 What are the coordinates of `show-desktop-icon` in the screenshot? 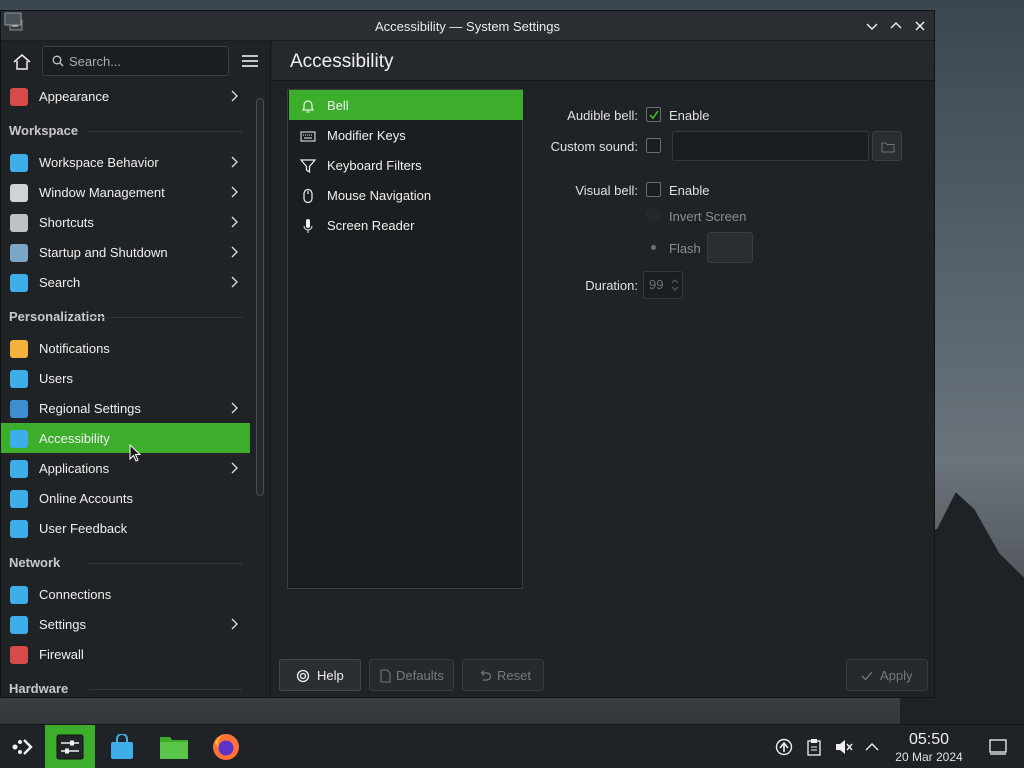 It's located at (998, 747).